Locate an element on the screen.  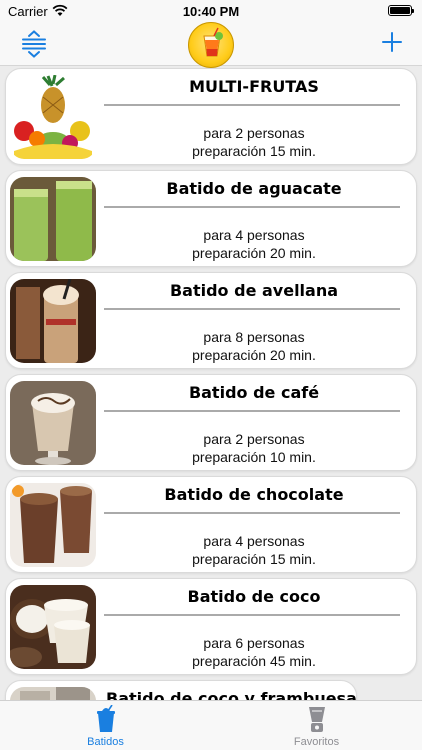
tab-label: Favoritos is located at coordinates (316, 742).